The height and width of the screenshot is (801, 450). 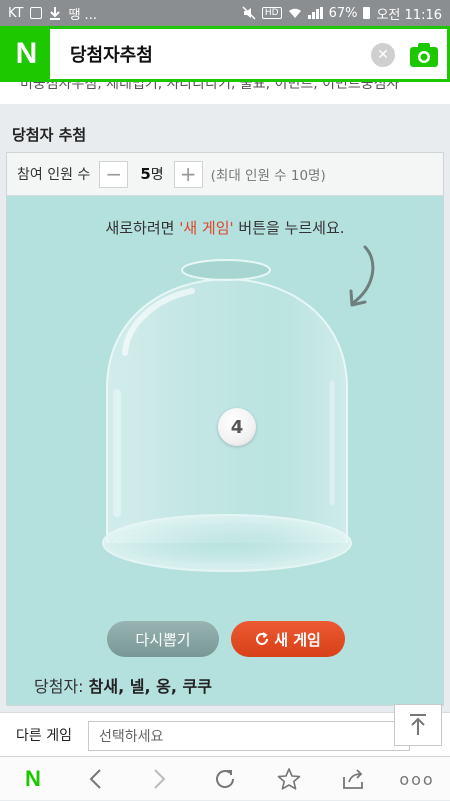 What do you see at coordinates (424, 55) in the screenshot?
I see `camera-icon` at bounding box center [424, 55].